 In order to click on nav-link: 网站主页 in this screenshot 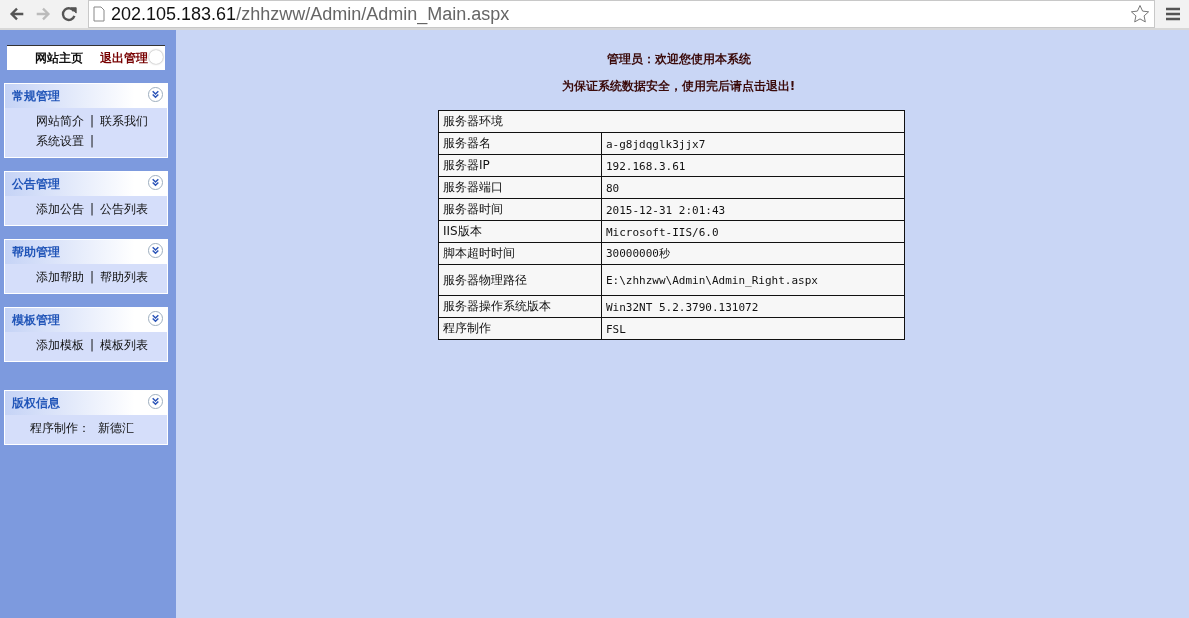, I will do `click(59, 58)`.